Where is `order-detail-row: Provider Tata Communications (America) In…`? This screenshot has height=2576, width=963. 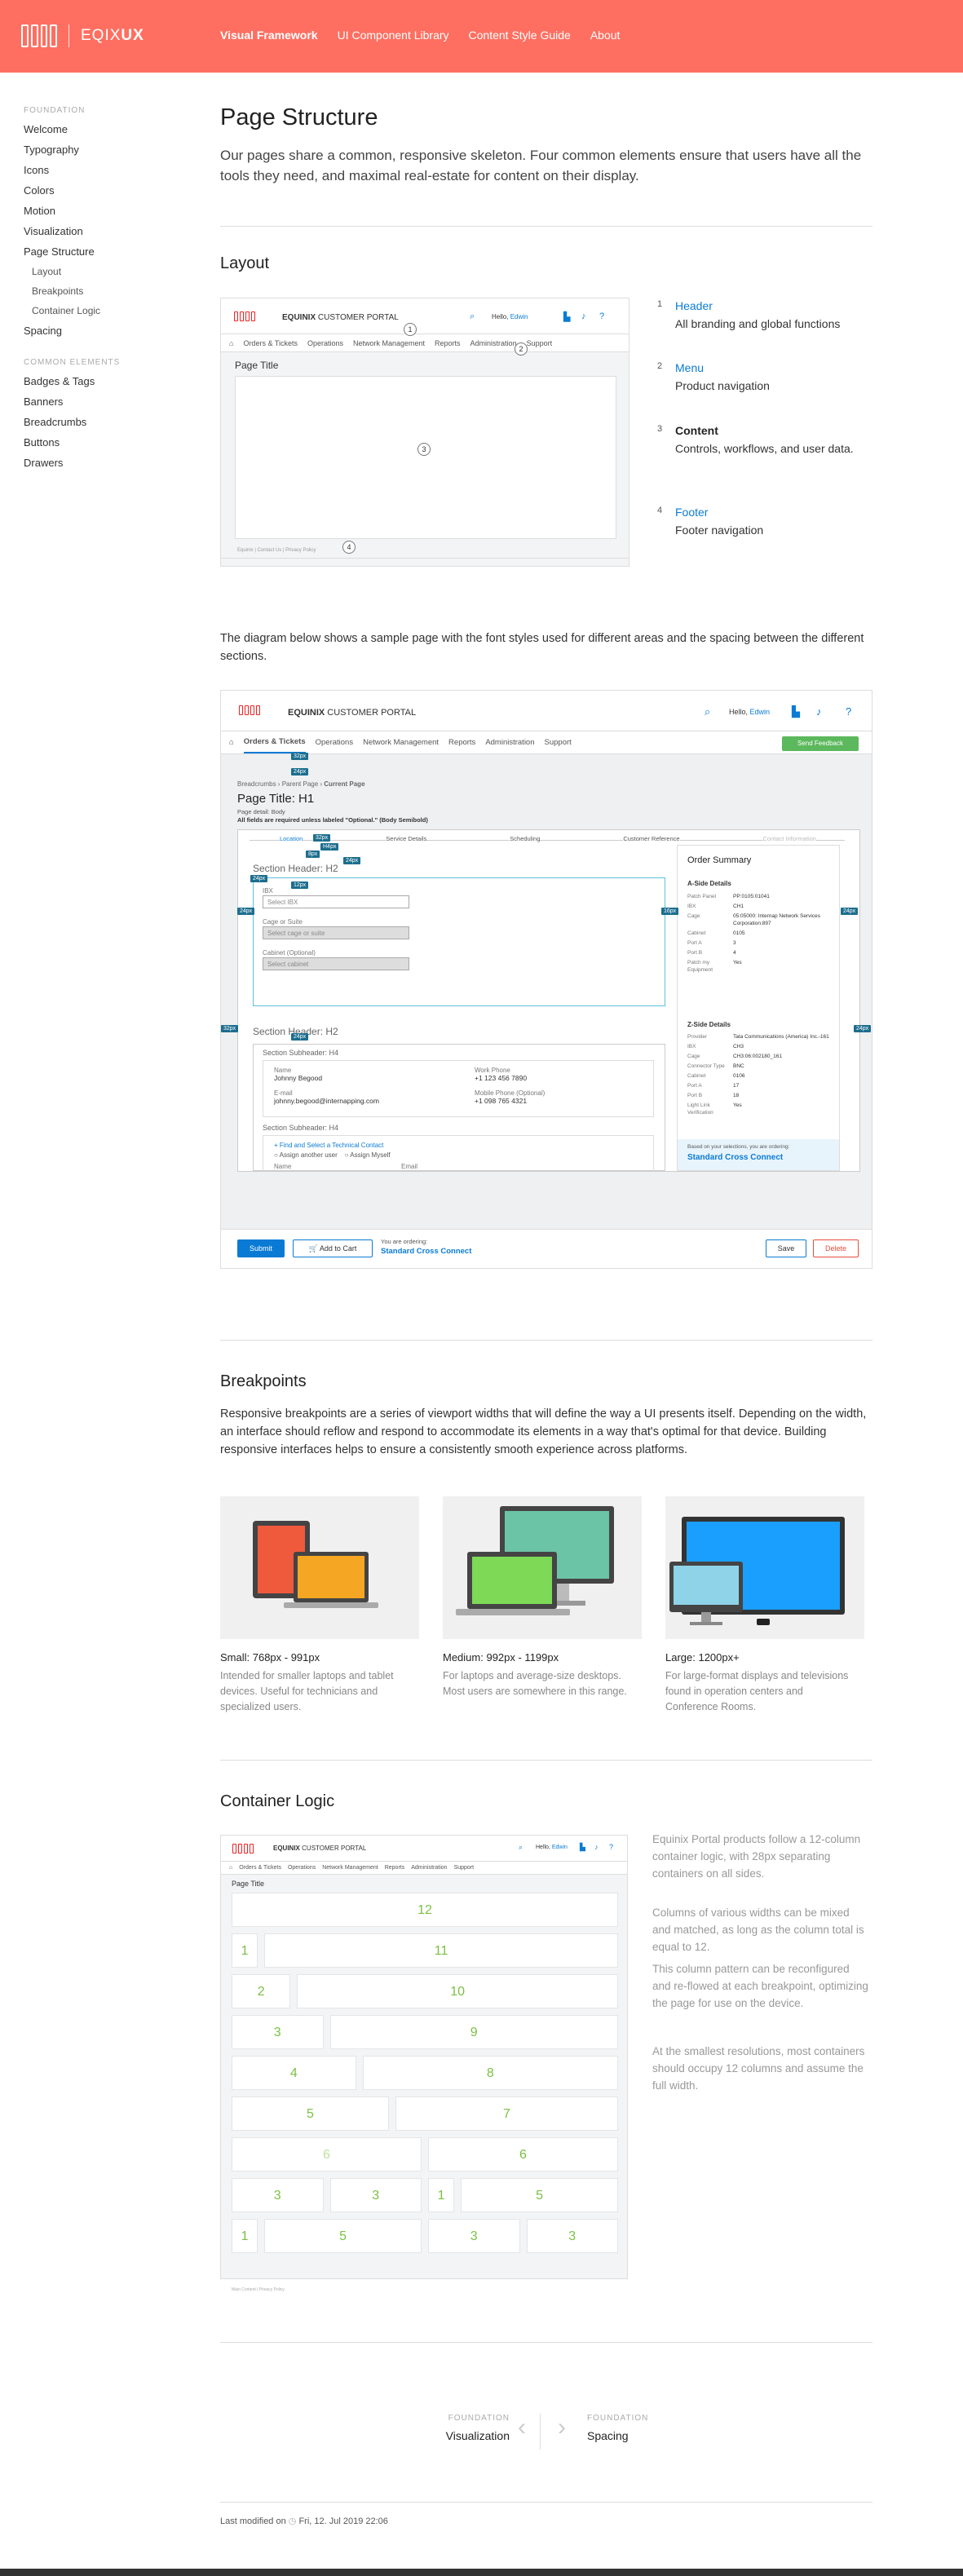 order-detail-row: Provider Tata Communications (America) In… is located at coordinates (760, 1037).